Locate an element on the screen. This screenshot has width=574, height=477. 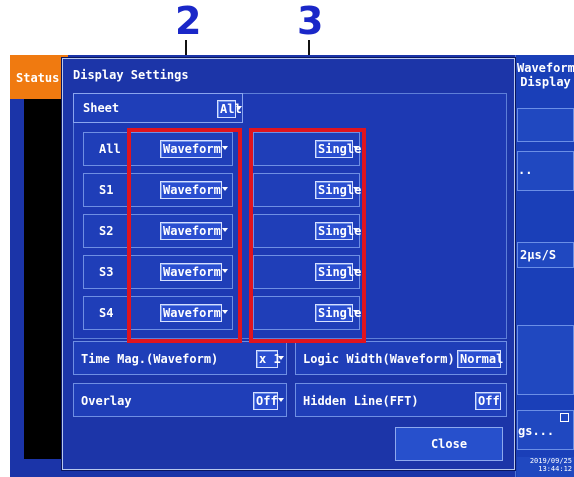
datetime-readout: 2019/09/25 13:44:12 is located at coordinates (545, 467).